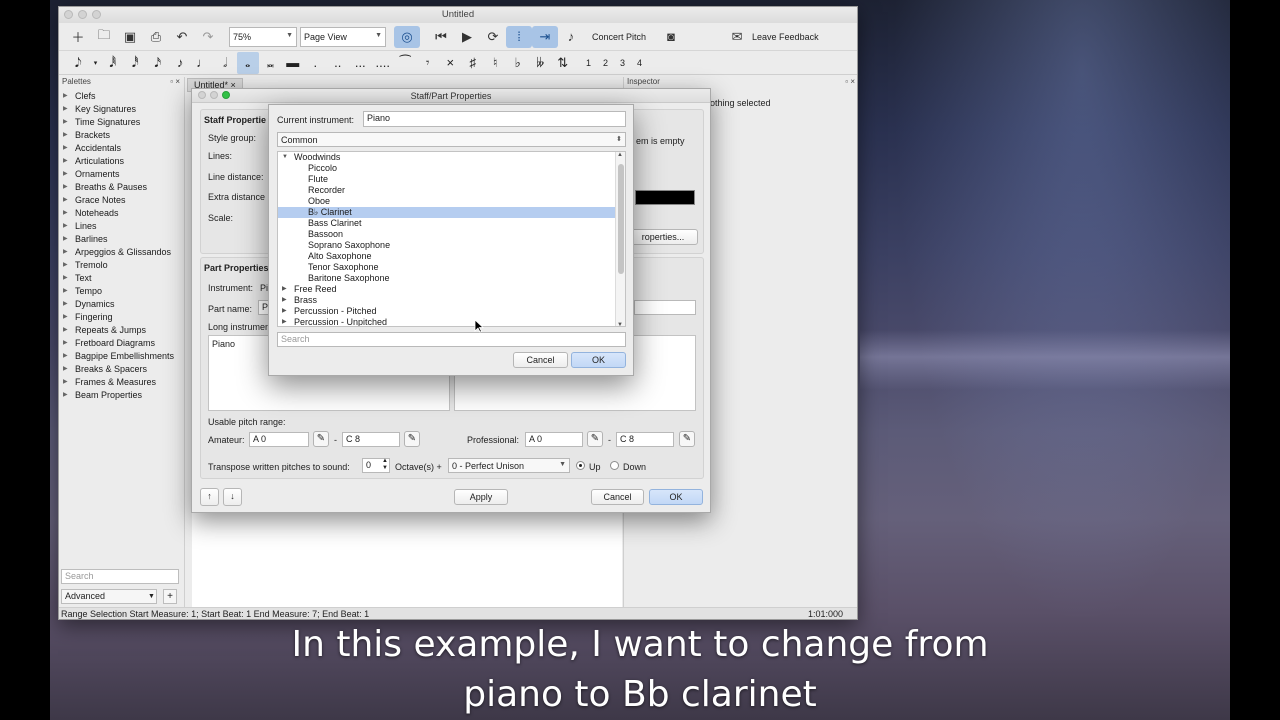 This screenshot has width=1280, height=720. Describe the element at coordinates (121, 355) in the screenshot. I see `palette-item: ▶ Bagpipe Embellishments` at that location.